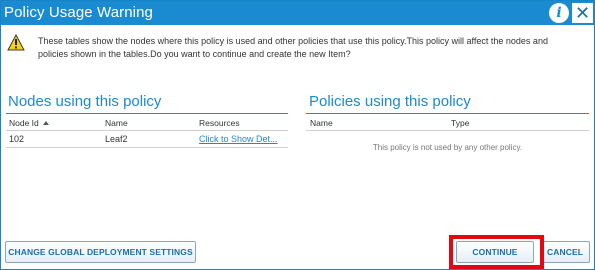 The height and width of the screenshot is (270, 595). I want to click on column-header-name: Name, so click(116, 123).